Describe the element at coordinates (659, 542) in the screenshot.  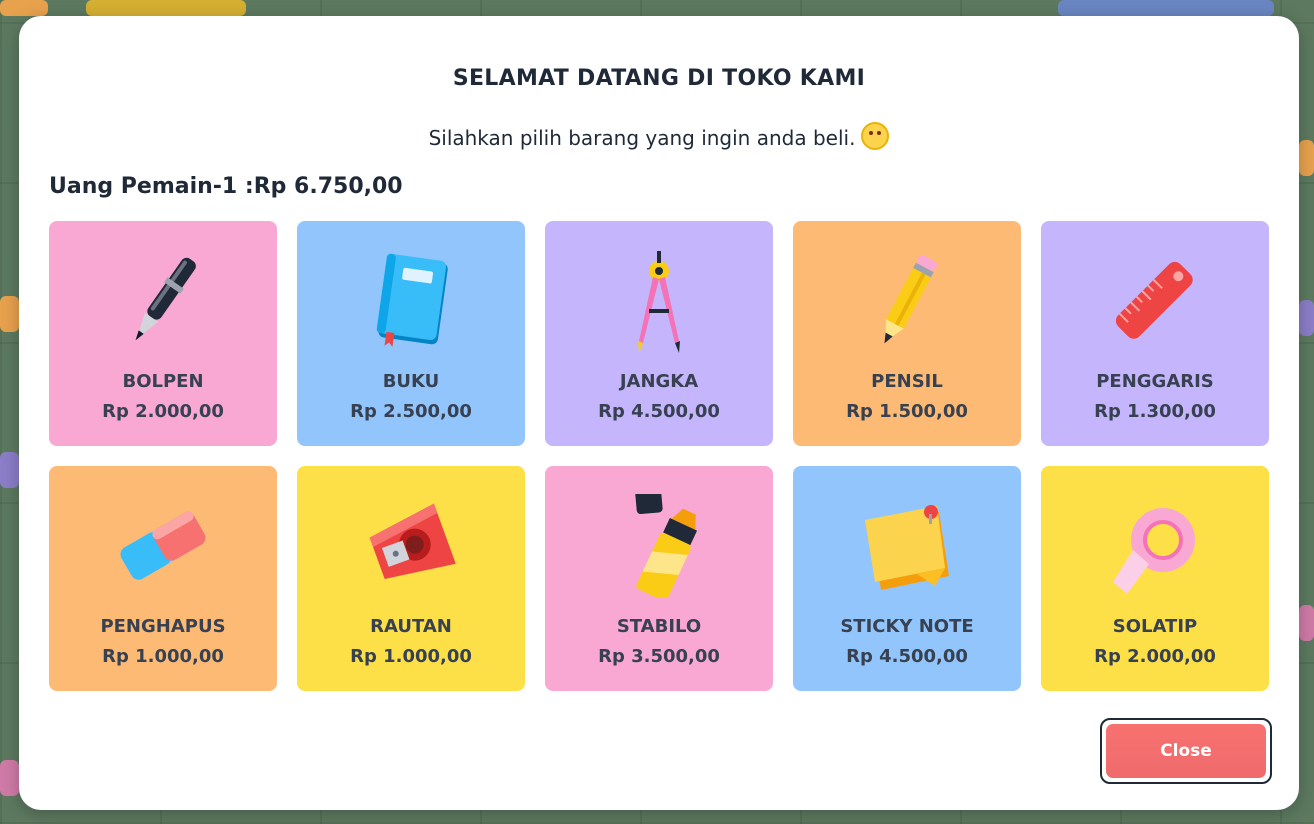
I see `highlighter-icon` at that location.